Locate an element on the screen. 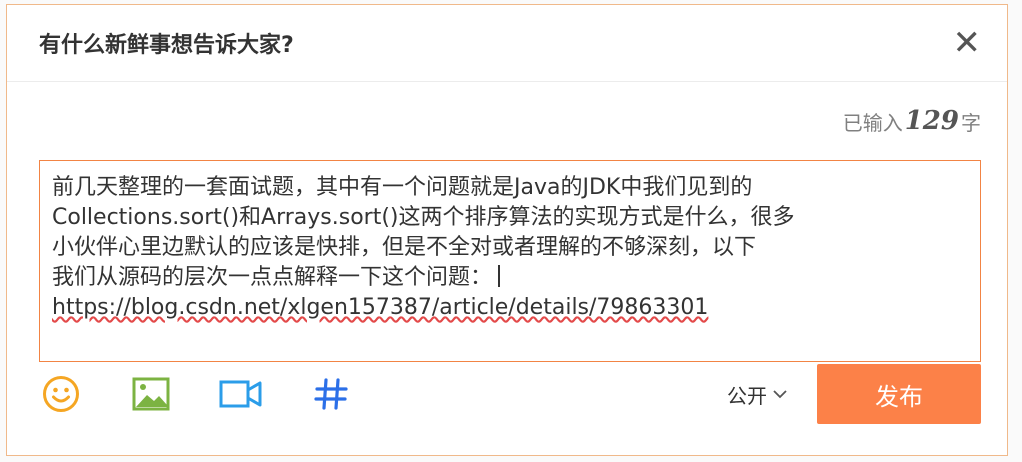  editor-line-text: 我们从源码的层次一点点解释一下这个问题： is located at coordinates (272, 277).